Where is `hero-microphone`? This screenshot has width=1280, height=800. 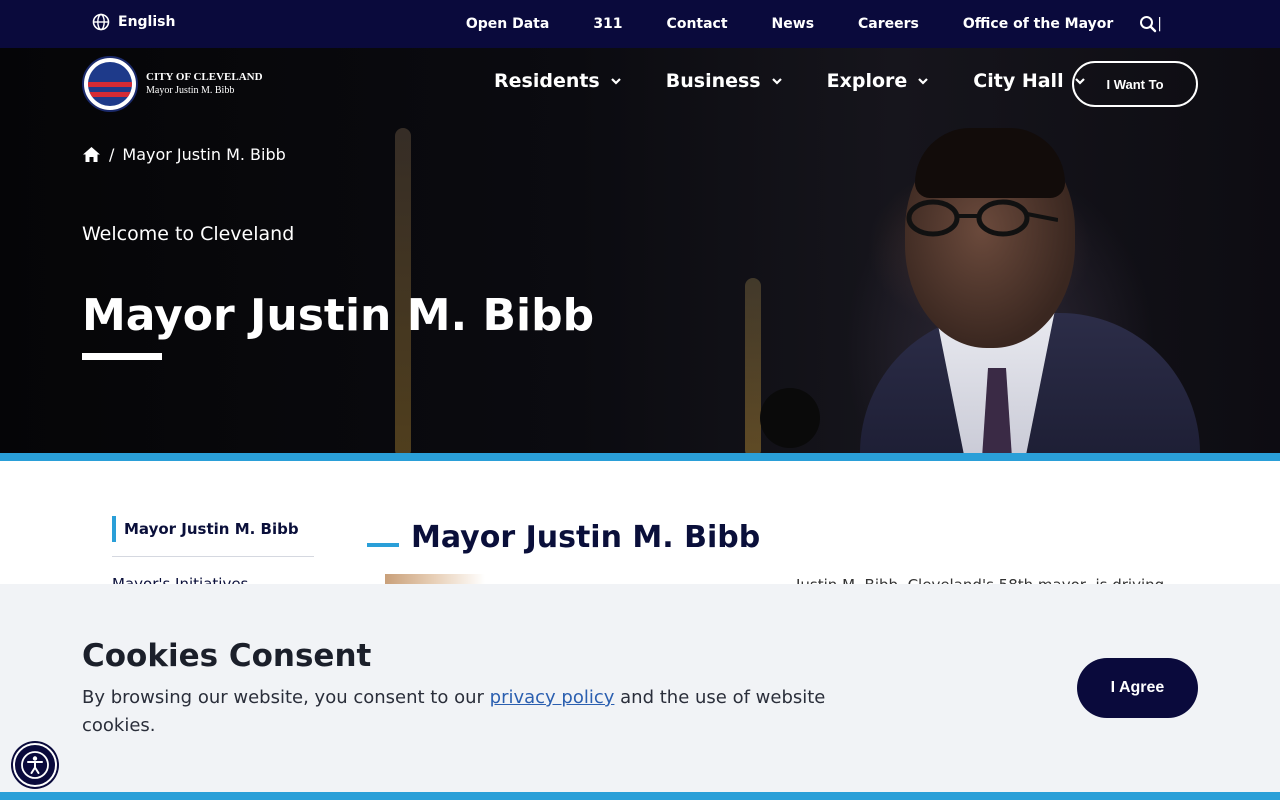
hero-microphone is located at coordinates (790, 418).